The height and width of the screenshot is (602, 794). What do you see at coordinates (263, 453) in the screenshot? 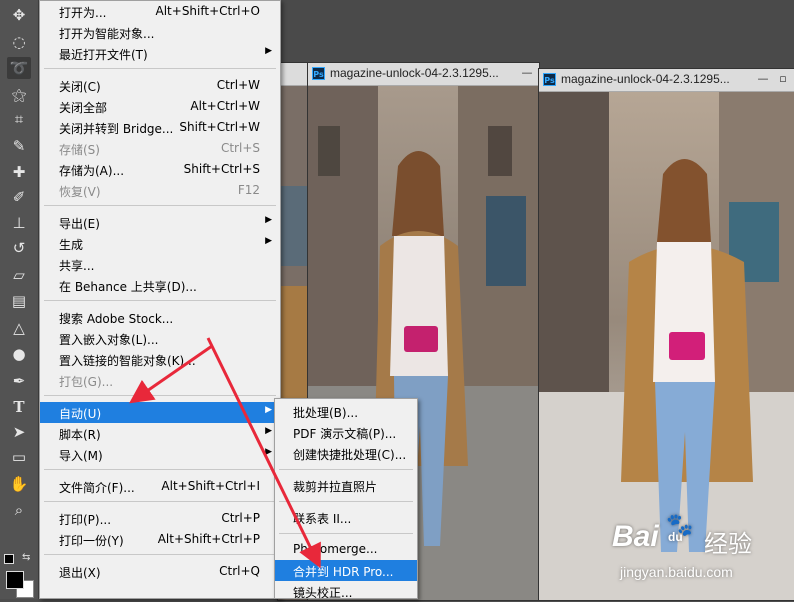
I see `annotation-arrow-hdr-pro` at bounding box center [263, 453].